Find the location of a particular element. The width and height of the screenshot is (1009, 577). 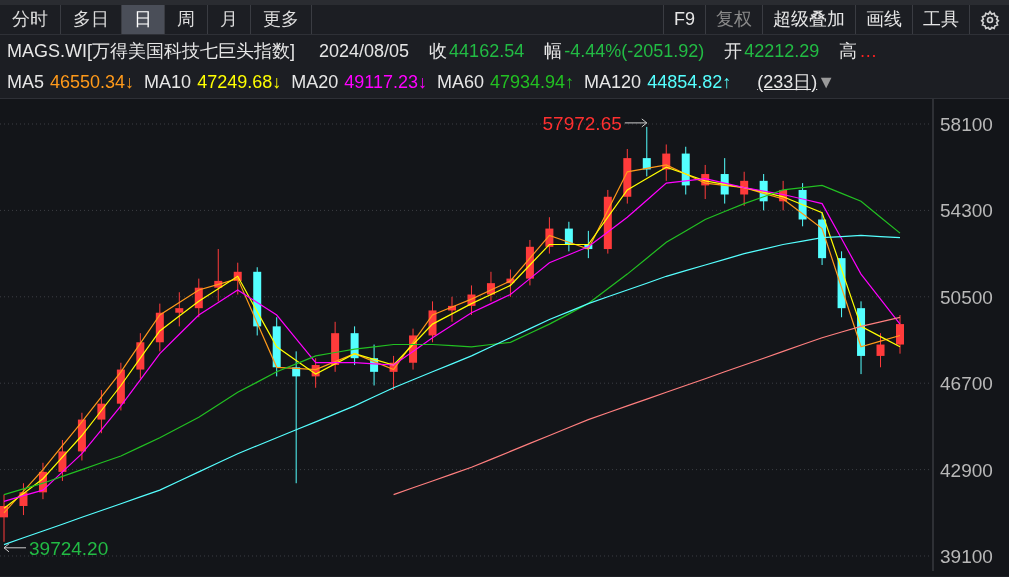

toolbar-button: F9 is located at coordinates (684, 19).